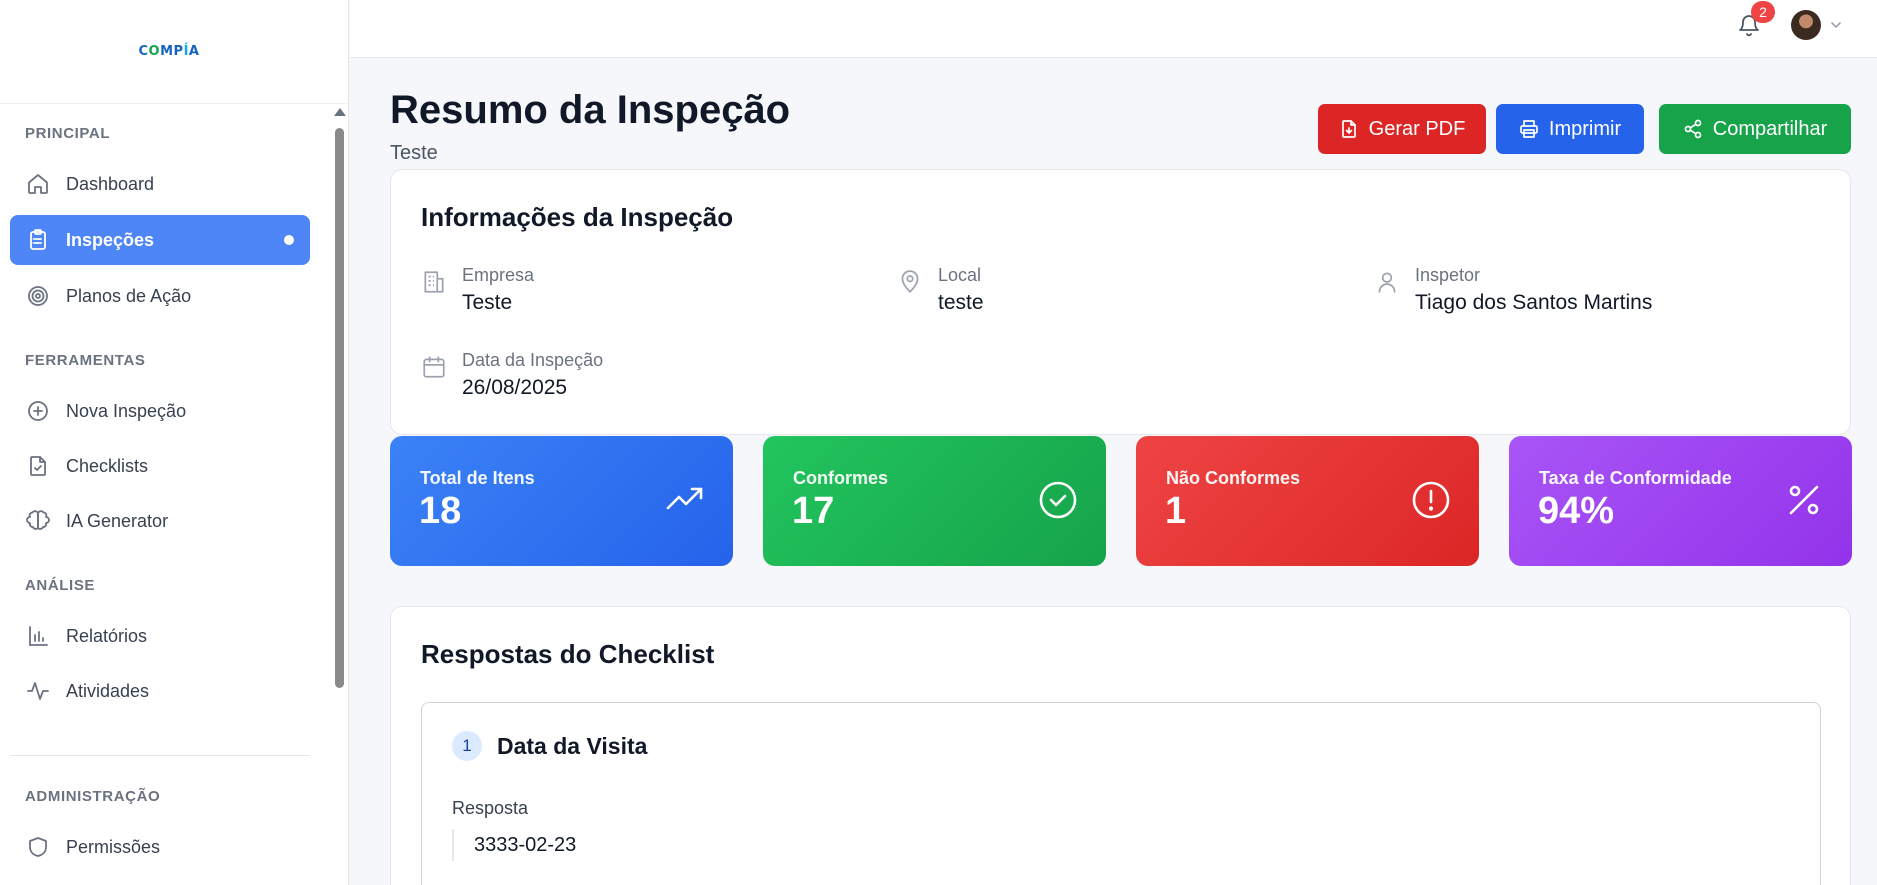 The image size is (1877, 885). Describe the element at coordinates (38, 521) in the screenshot. I see `brain-icon` at that location.